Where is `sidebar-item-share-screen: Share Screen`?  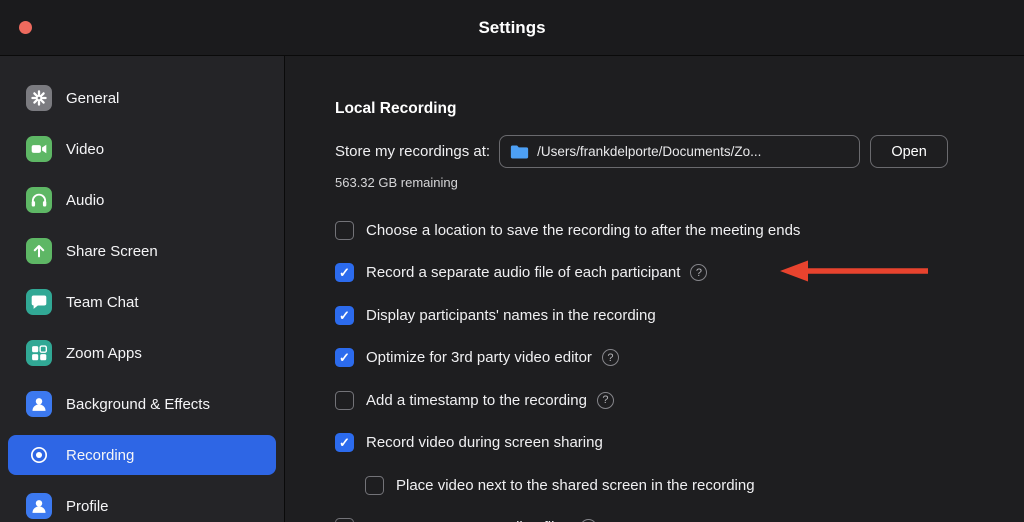
sidebar-item-share-screen: Share Screen is located at coordinates (142, 251).